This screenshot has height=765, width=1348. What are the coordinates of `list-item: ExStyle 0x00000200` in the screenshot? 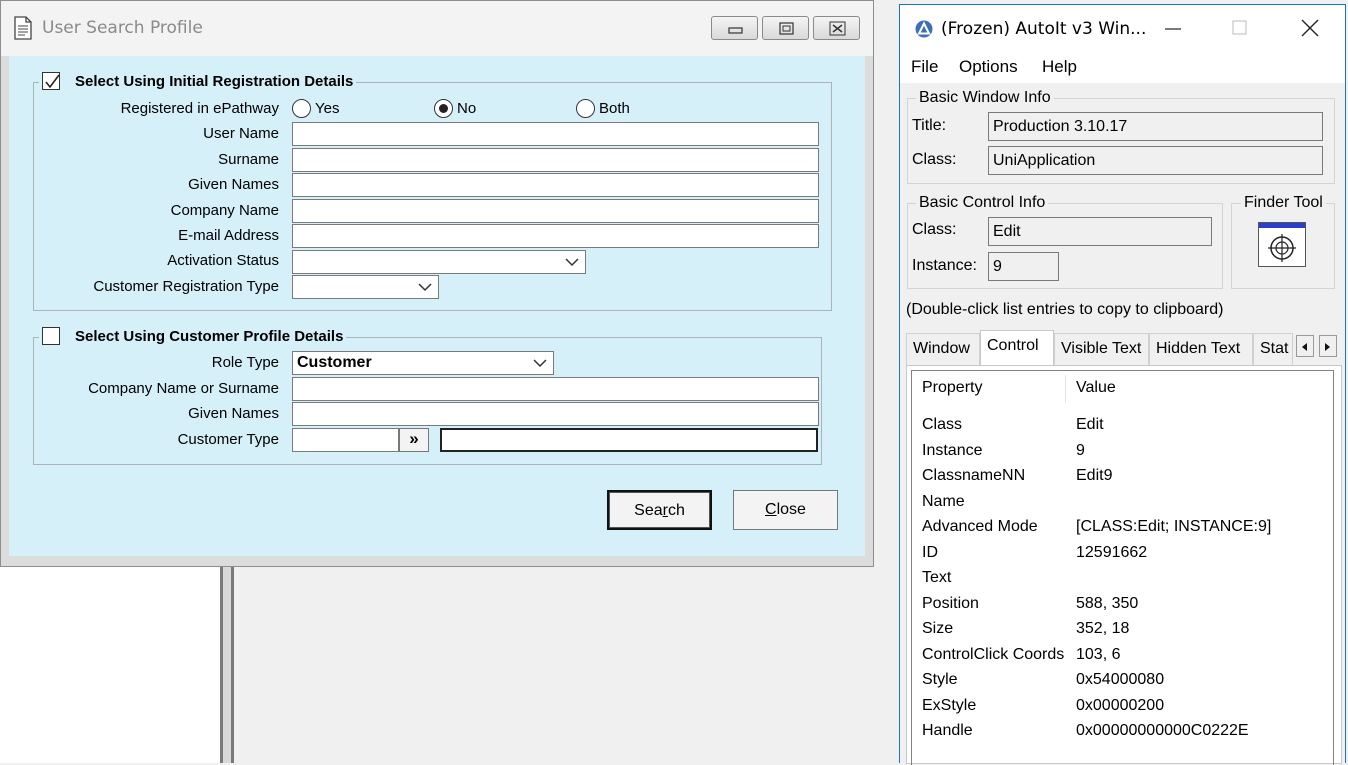 It's located at (1122, 707).